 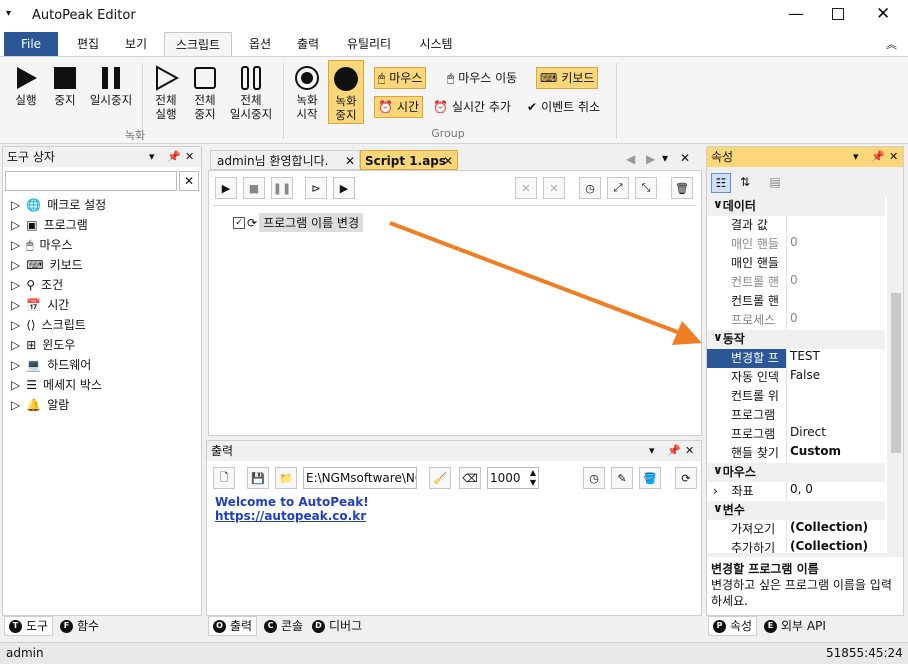 What do you see at coordinates (316, 188) in the screenshot?
I see `step-icon: ⊳` at bounding box center [316, 188].